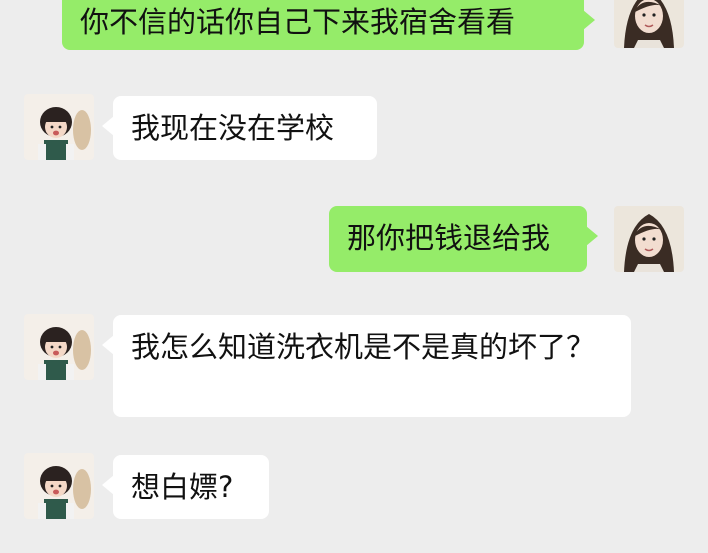  I want to click on message-bubble-incoming: 想白嫖?, so click(185, 487).